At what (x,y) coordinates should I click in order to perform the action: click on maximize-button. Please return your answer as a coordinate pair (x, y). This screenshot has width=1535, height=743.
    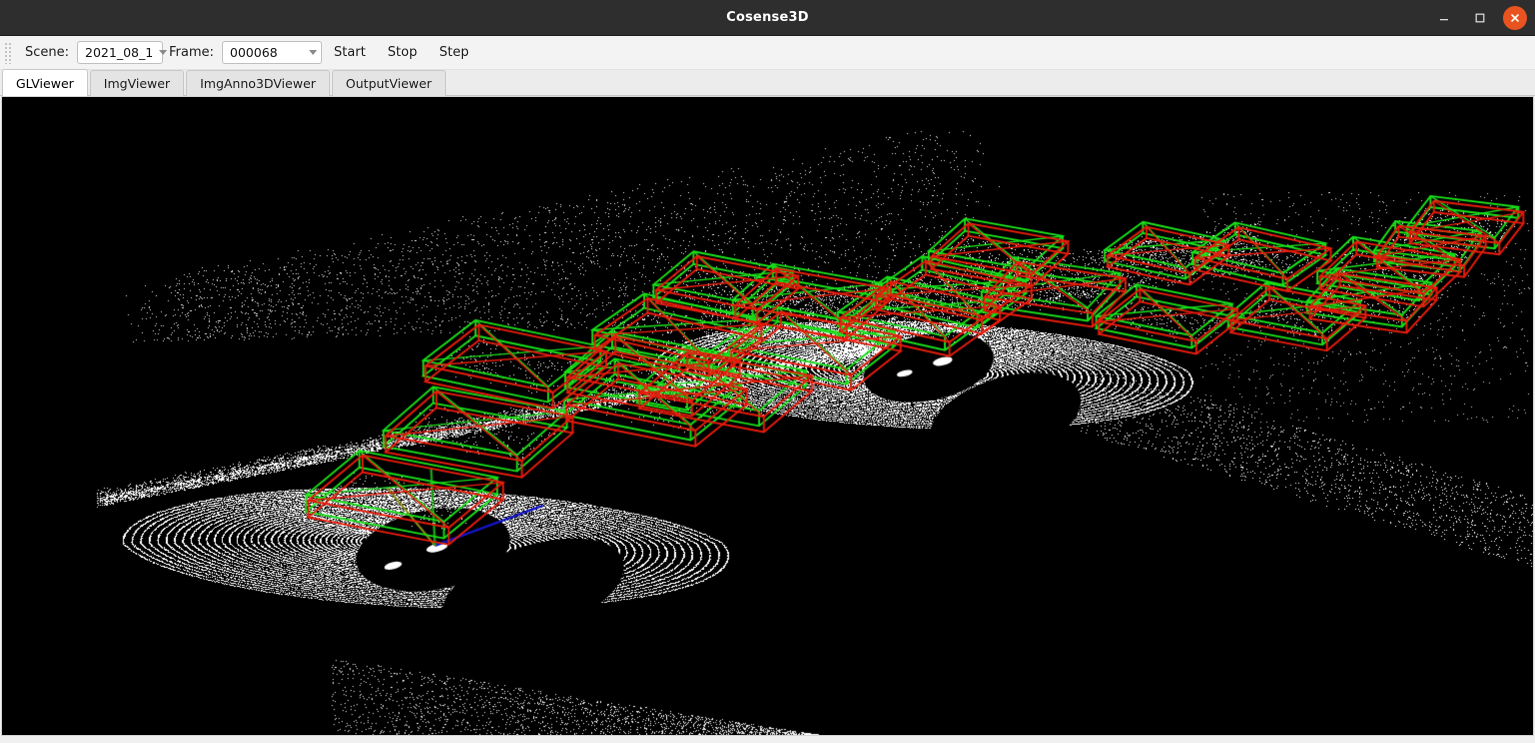
    Looking at the image, I should click on (1480, 18).